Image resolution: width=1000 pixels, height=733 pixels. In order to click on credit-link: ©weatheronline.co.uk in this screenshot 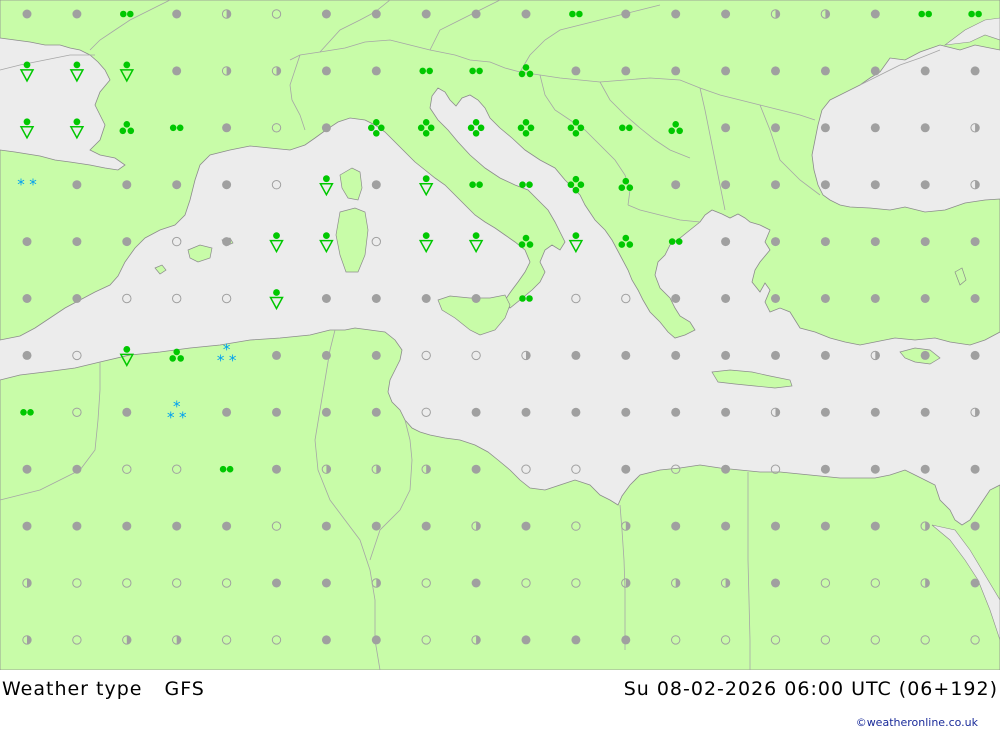, I will do `click(917, 722)`.